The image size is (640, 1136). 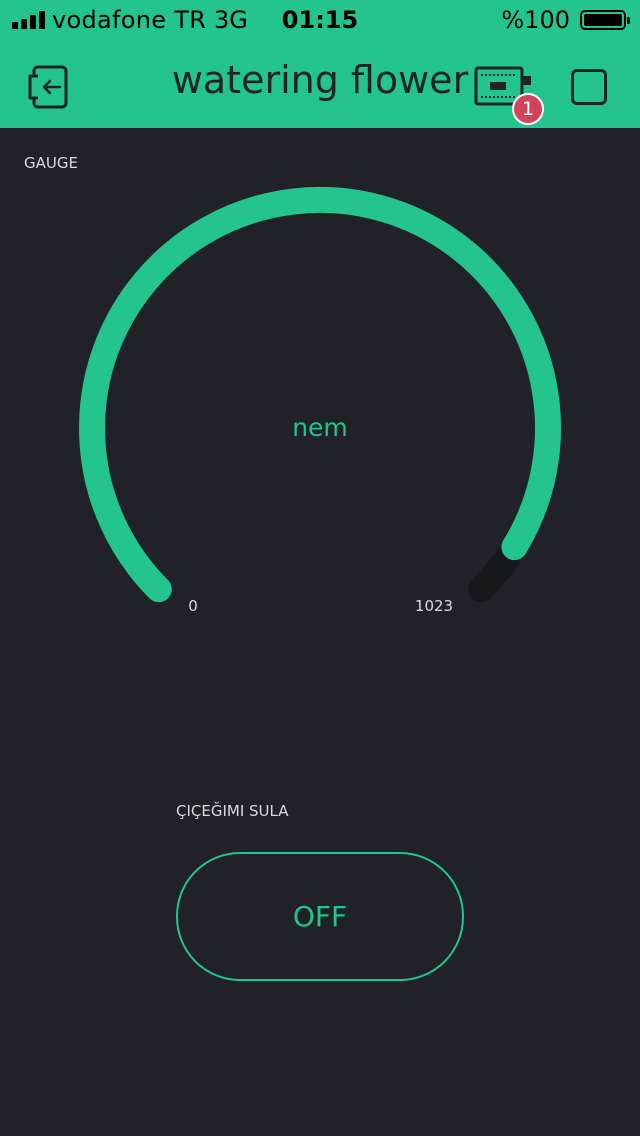 I want to click on battery-icon, so click(x=605, y=20).